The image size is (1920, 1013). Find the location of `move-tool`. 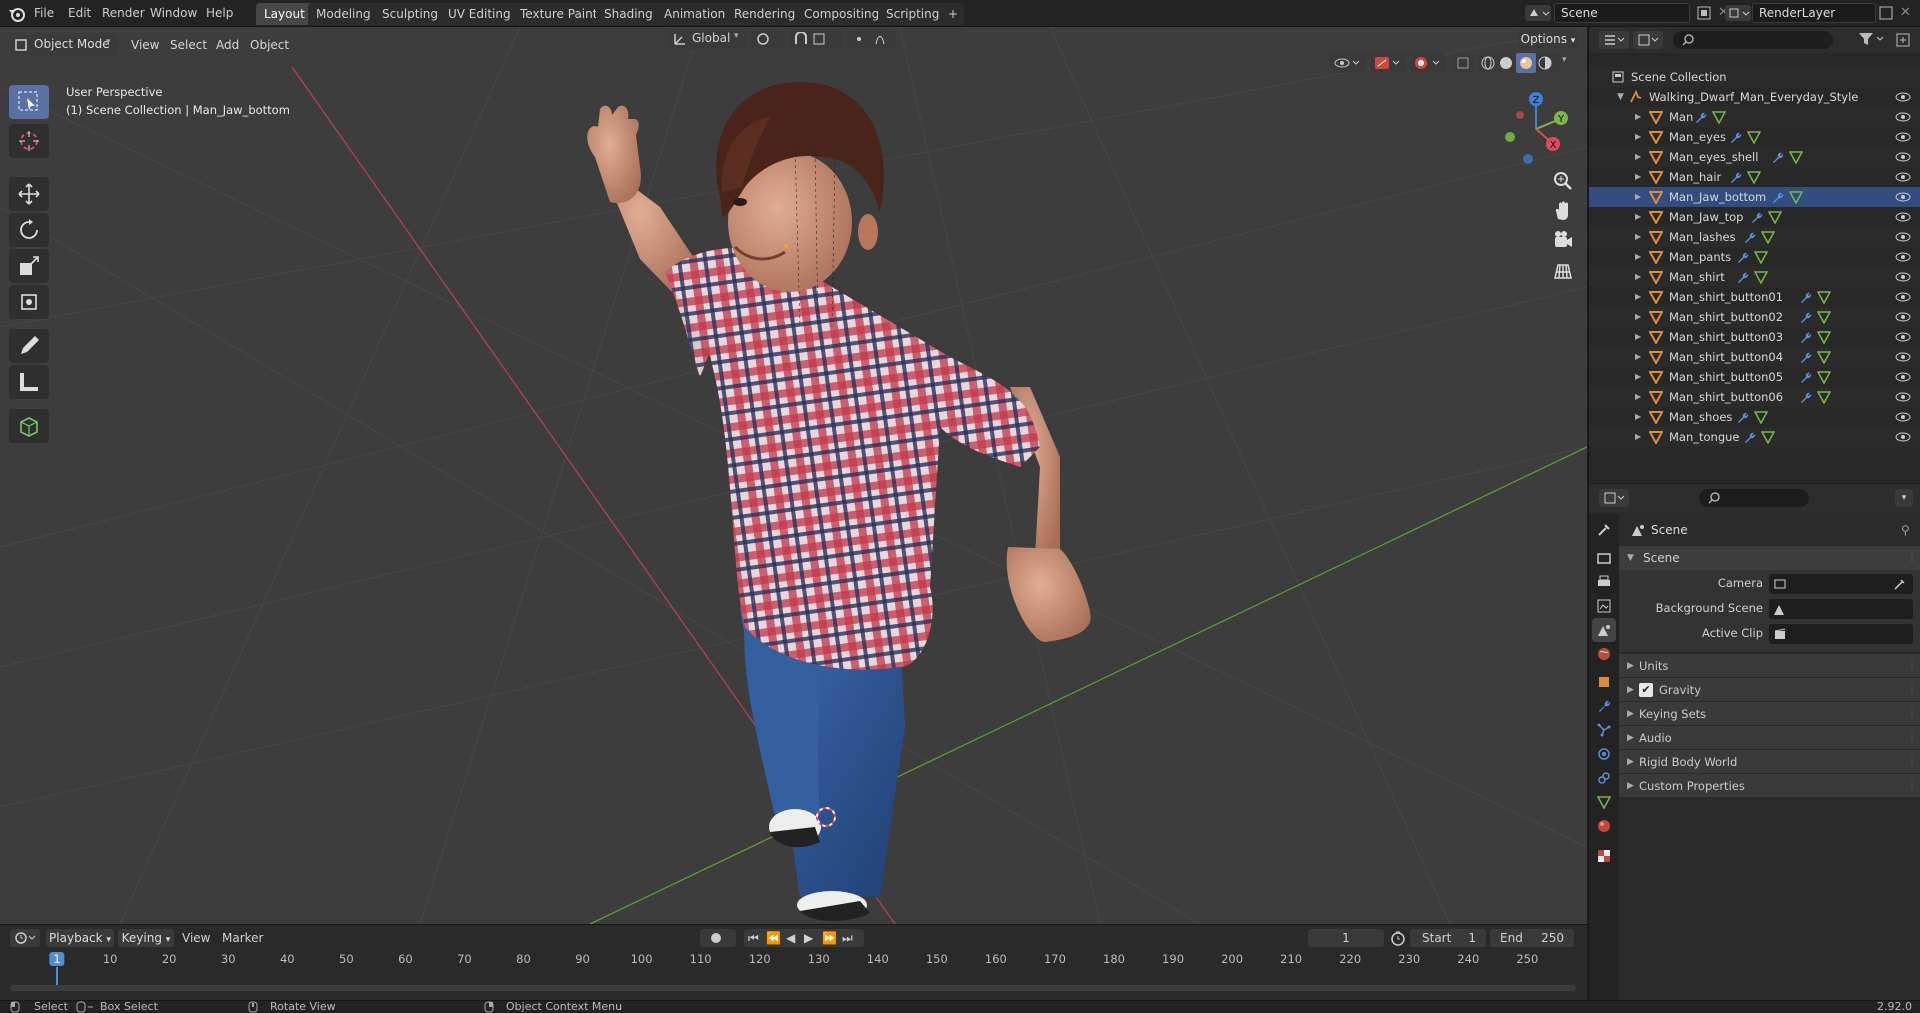

move-tool is located at coordinates (29, 194).